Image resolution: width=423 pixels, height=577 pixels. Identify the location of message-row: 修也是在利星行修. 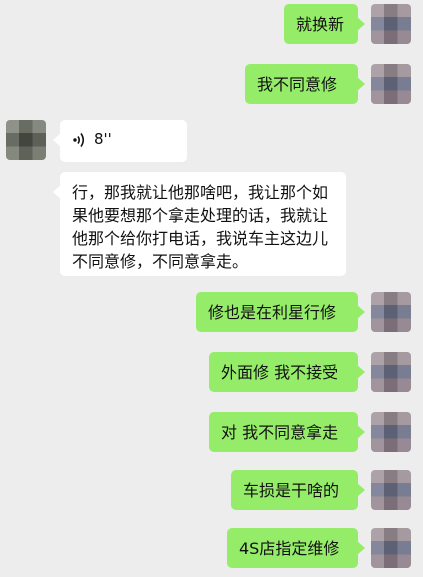
(211, 315).